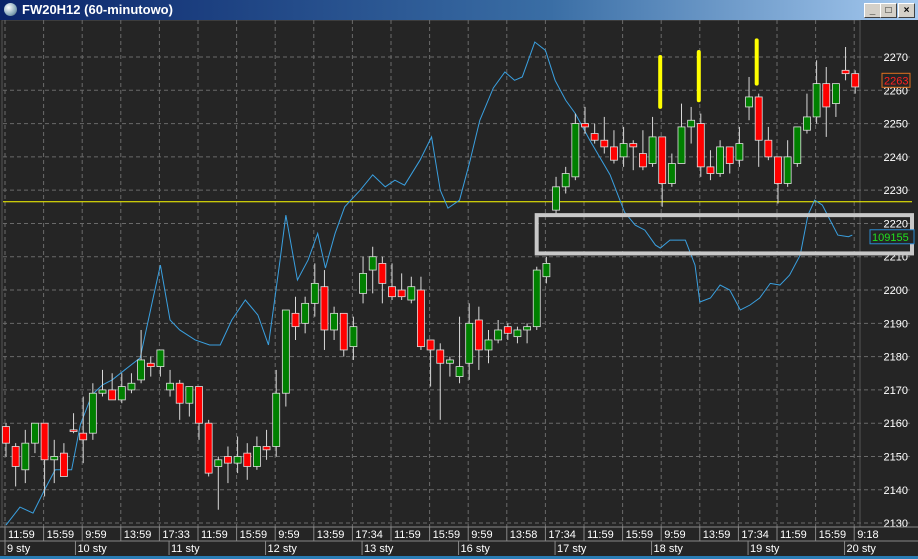  Describe the element at coordinates (669, 549) in the screenshot. I see `date-label: 18 sty` at that location.